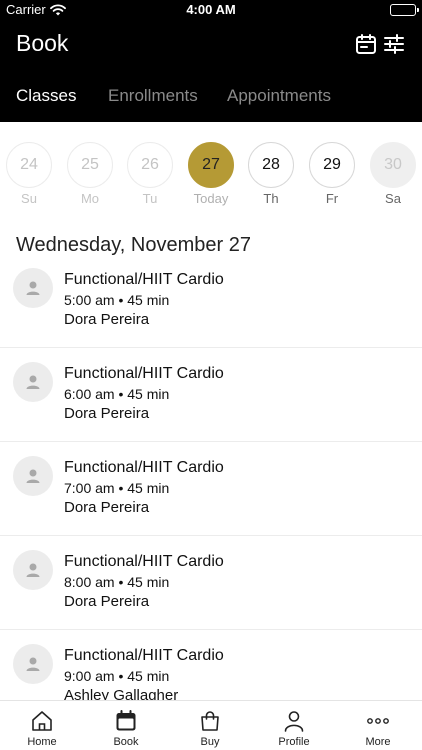 This screenshot has width=422, height=750. I want to click on tab-appointments: Appointments, so click(279, 96).